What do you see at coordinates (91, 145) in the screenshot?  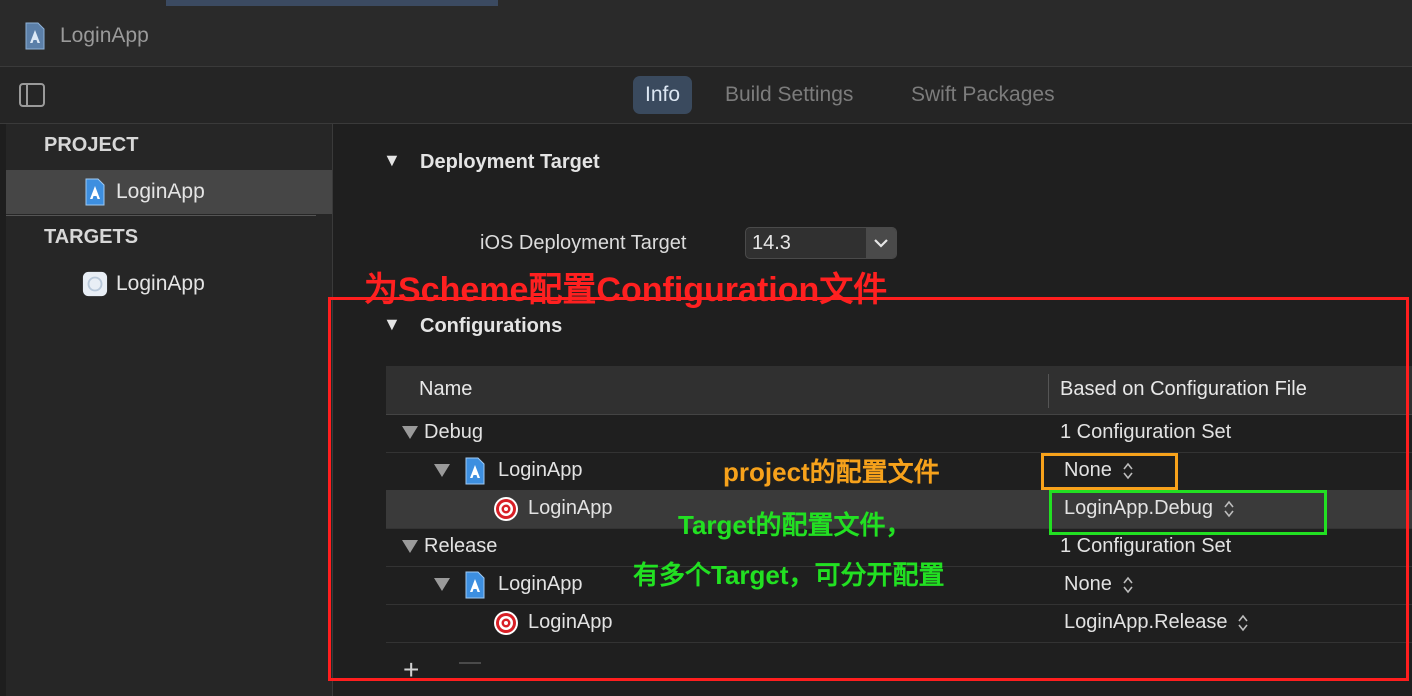 I see `project-header: PROJECT` at bounding box center [91, 145].